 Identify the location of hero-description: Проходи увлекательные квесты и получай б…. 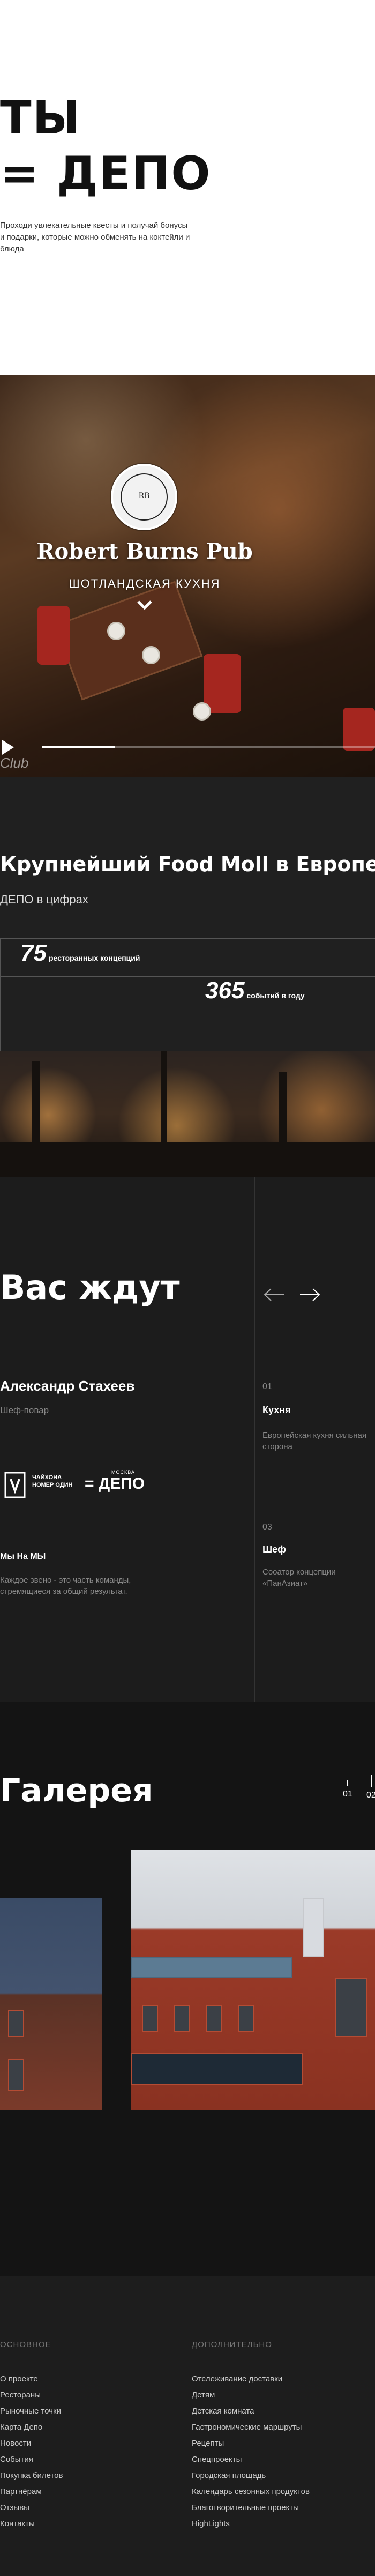
(95, 238).